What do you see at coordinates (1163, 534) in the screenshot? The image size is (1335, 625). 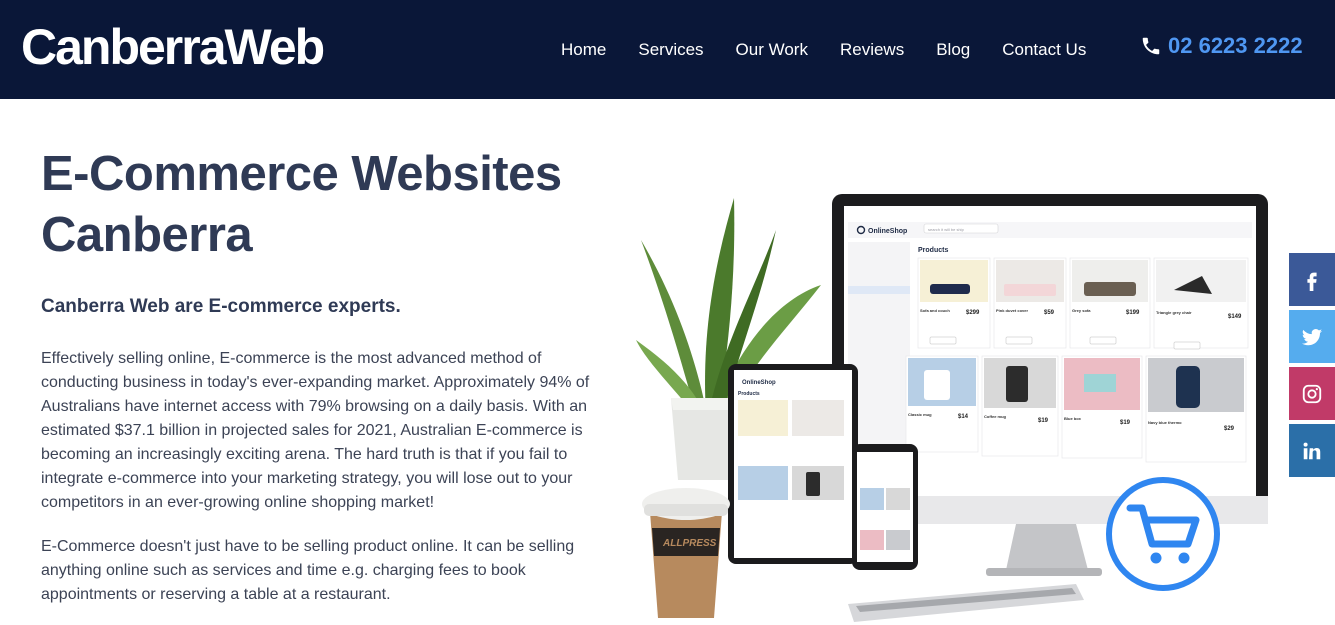 I see `shopping-cart-icon` at bounding box center [1163, 534].